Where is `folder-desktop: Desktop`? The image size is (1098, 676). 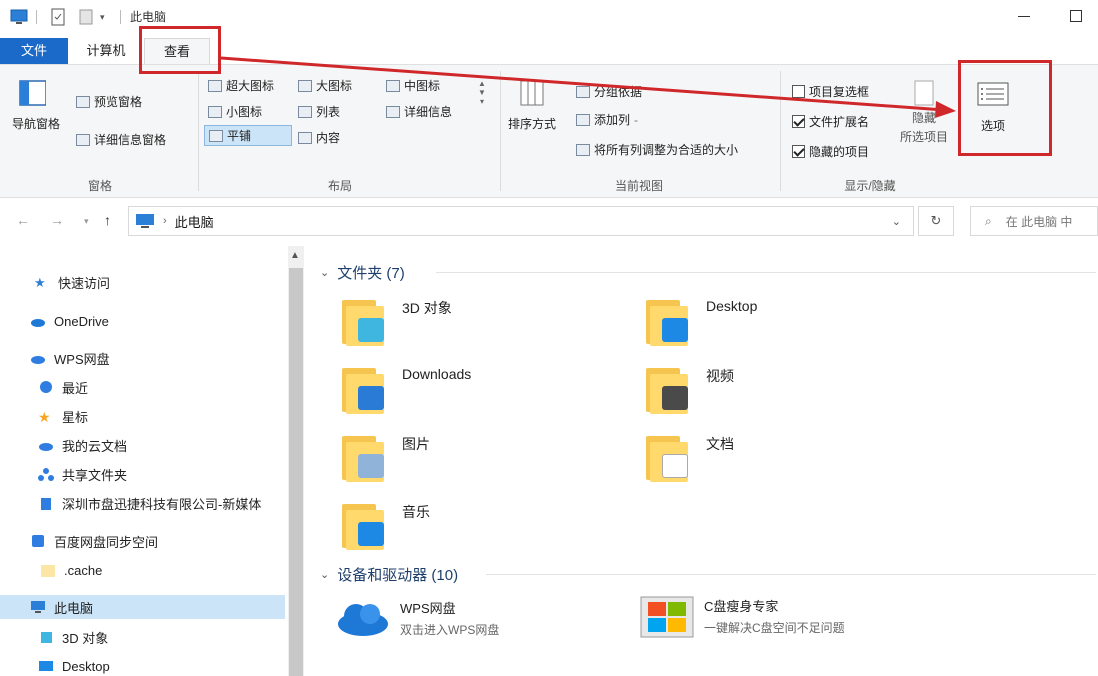 folder-desktop: Desktop is located at coordinates (701, 321).